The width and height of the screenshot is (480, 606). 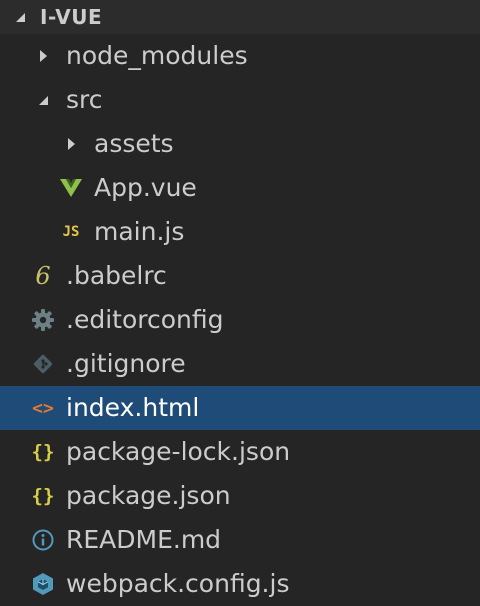 I want to click on tree-item-node-modules: node_modules, so click(x=240, y=56).